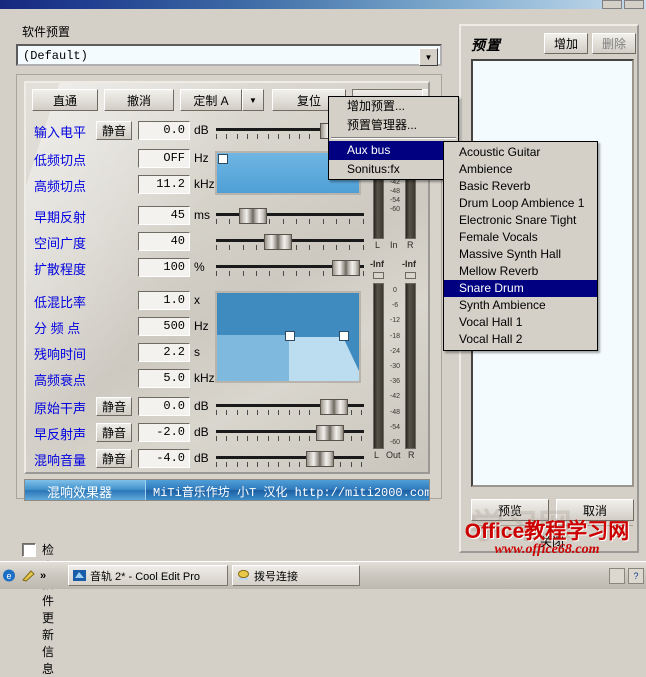 This screenshot has width=646, height=677. I want to click on system-tray: ?, so click(626, 575).